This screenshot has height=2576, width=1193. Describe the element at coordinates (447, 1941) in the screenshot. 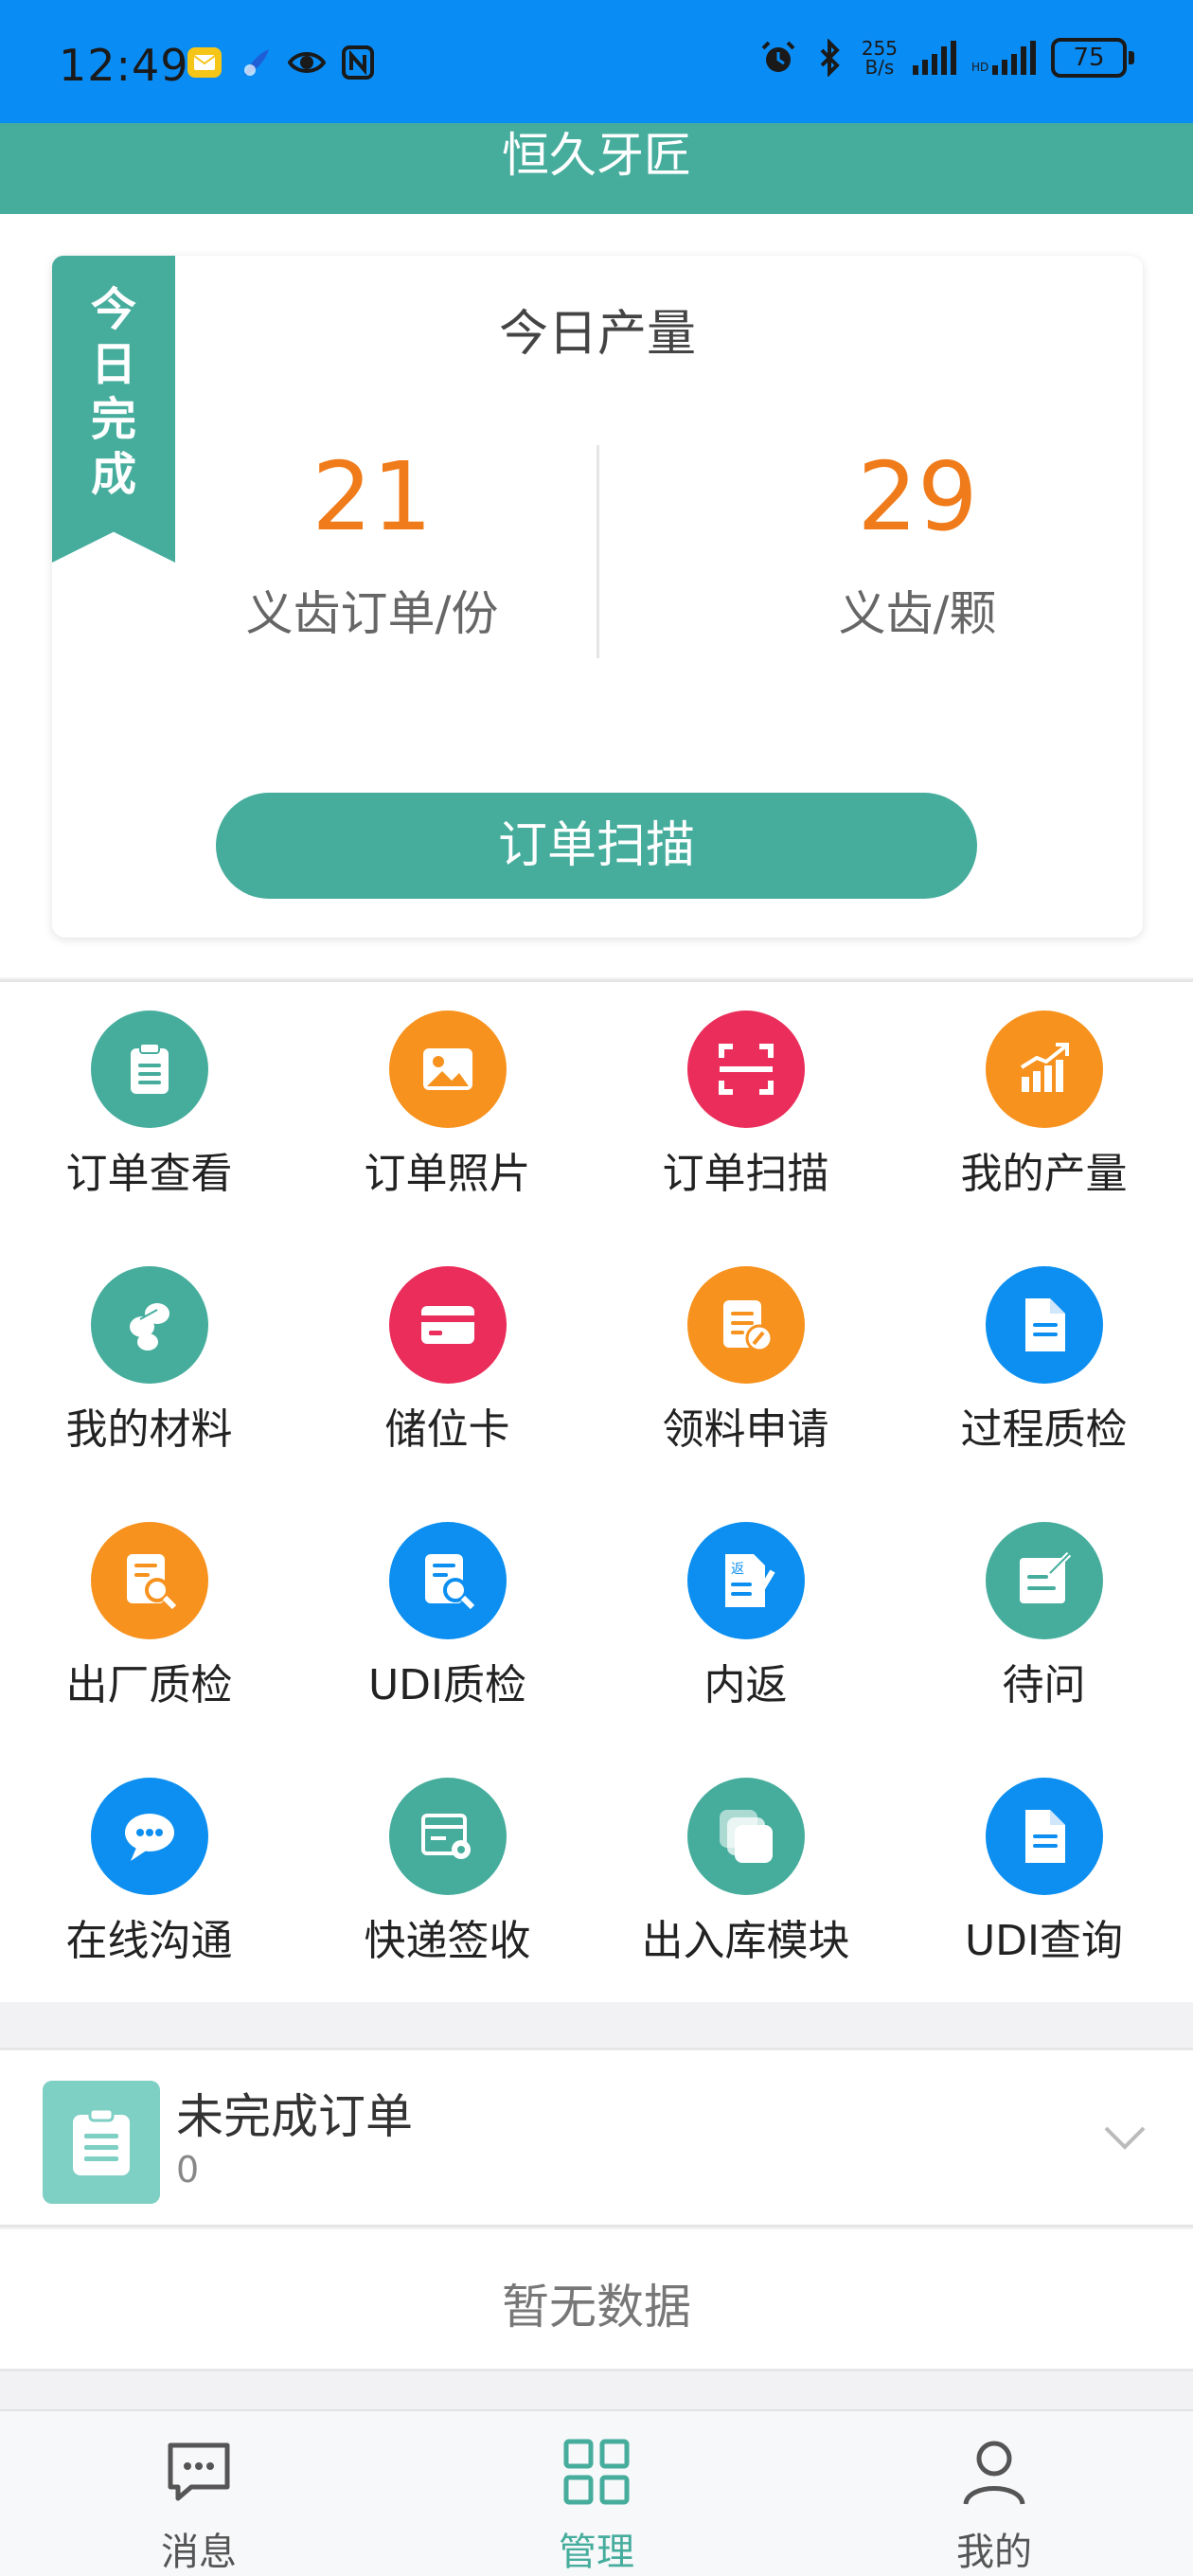

I see `menu-item-label: 快递签收` at that location.